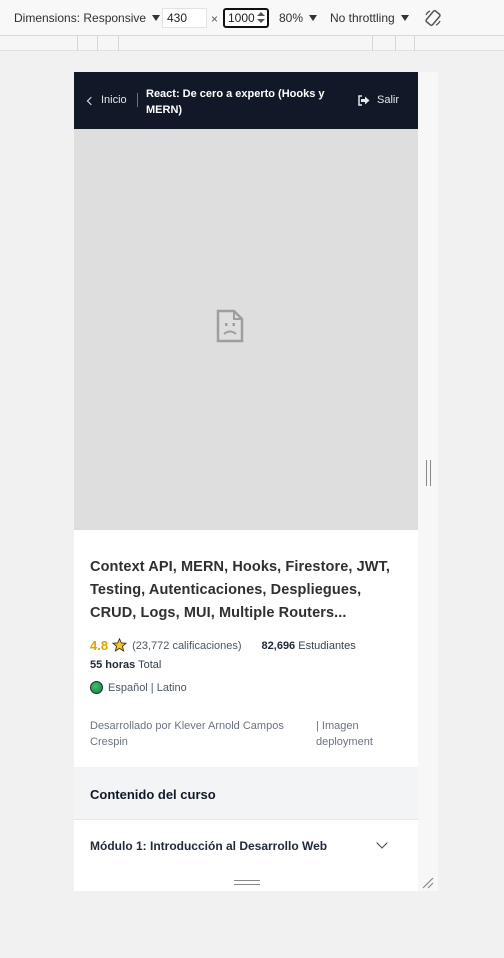  What do you see at coordinates (433, 18) in the screenshot?
I see `rotate-icon` at bounding box center [433, 18].